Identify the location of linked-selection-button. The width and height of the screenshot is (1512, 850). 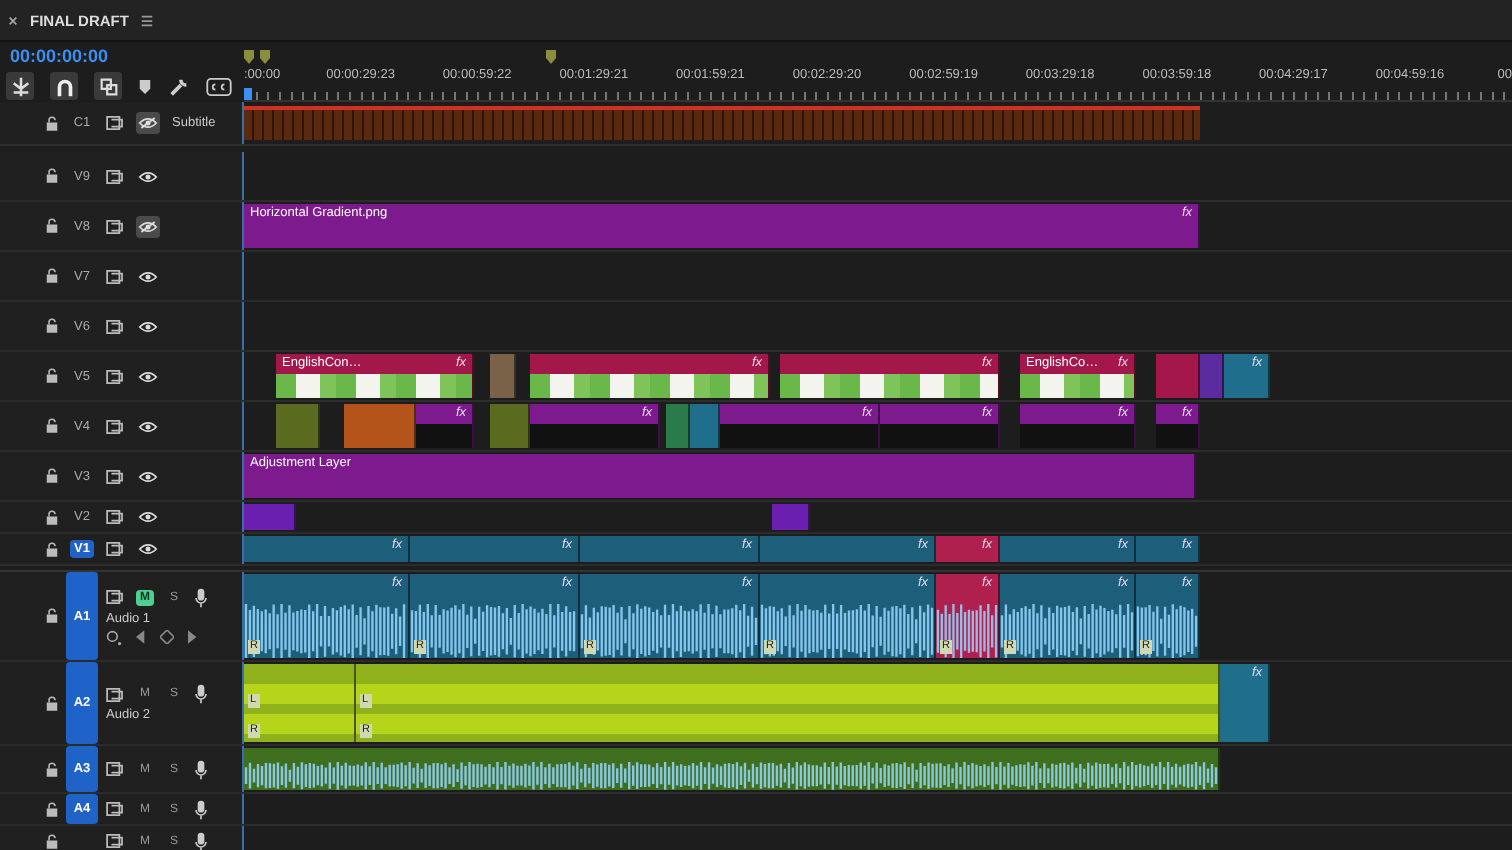
(108, 86).